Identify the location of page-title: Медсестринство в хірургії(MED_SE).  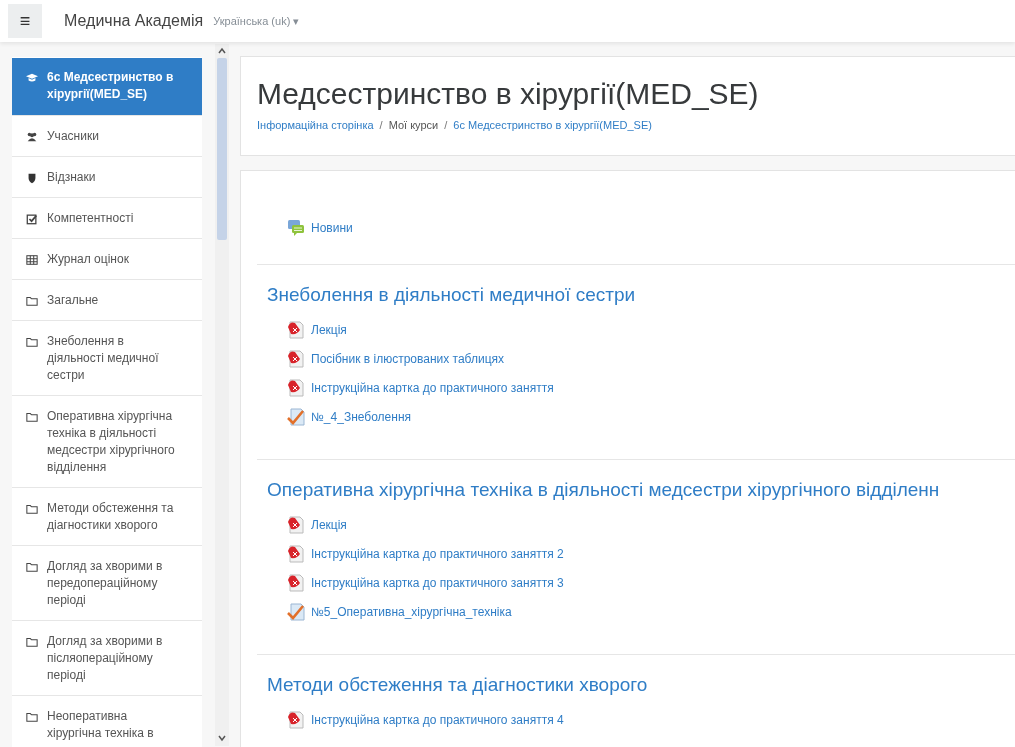
(508, 94).